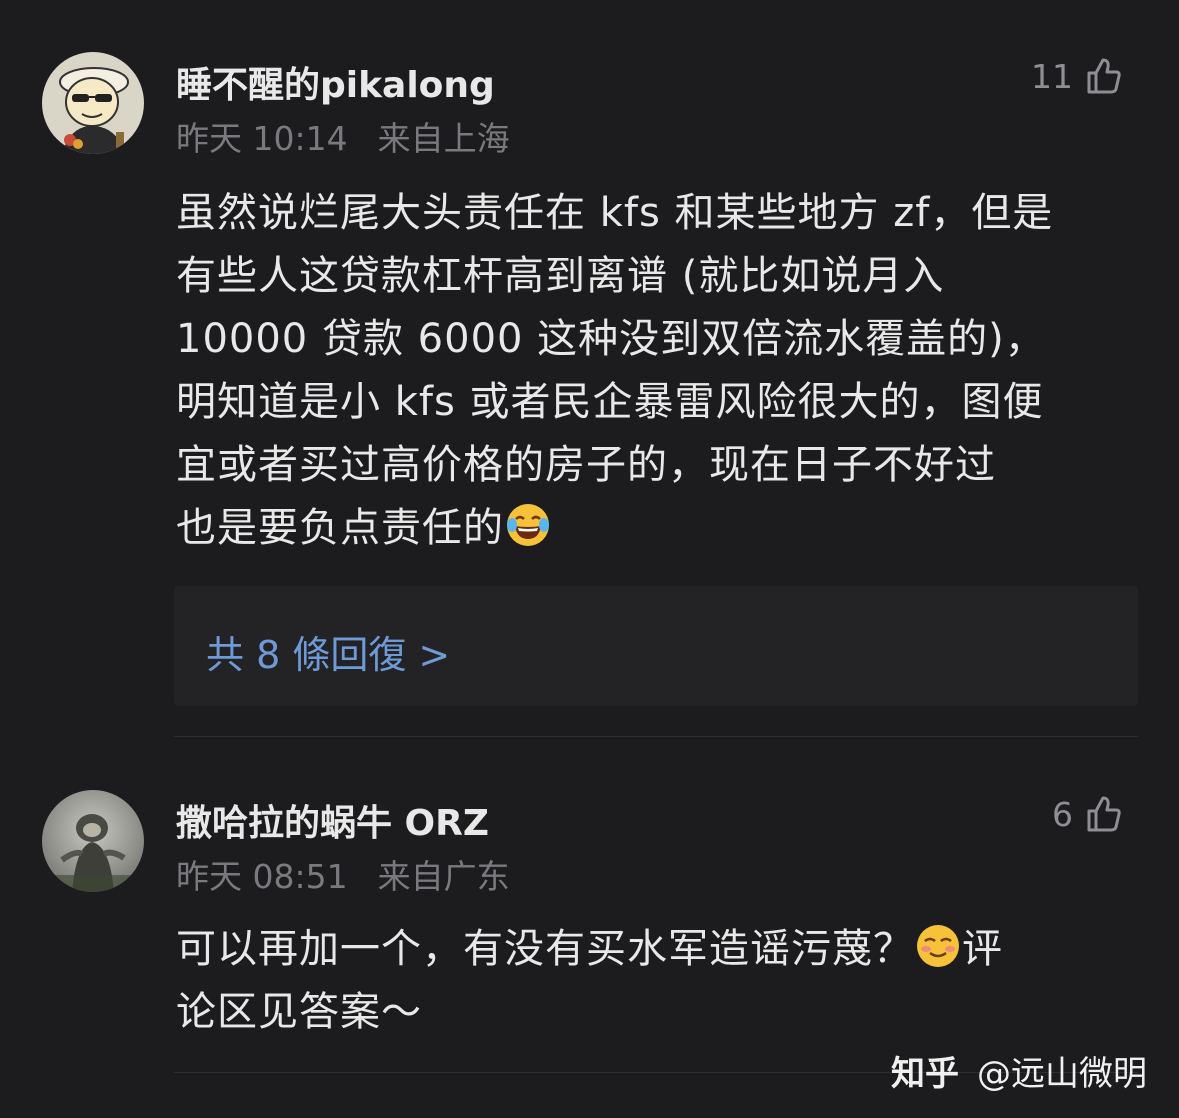 The height and width of the screenshot is (1118, 1179). I want to click on comment-line-text: 也是要负点责任的, so click(340, 528).